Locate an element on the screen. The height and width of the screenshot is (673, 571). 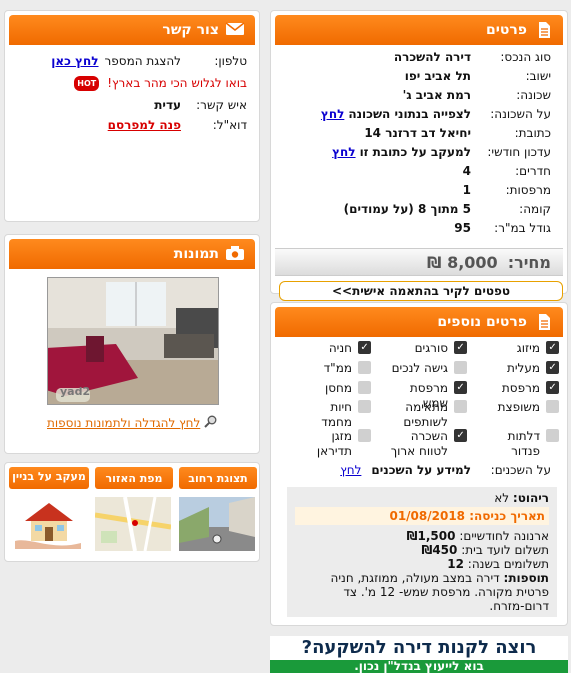
enlarge-photos-link: לחץ להגדלה ולתמונות נוספות is located at coordinates (123, 423).